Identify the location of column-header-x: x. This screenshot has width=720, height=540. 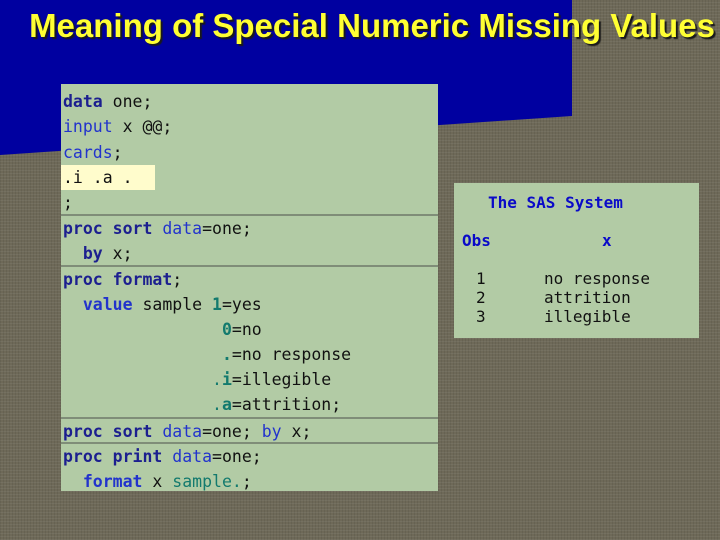
(607, 240).